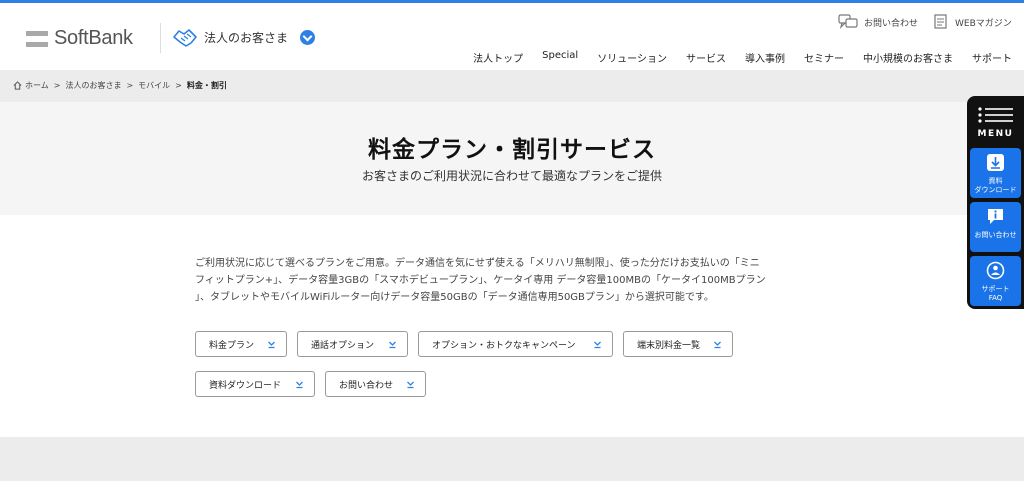 The width and height of the screenshot is (1024, 481). I want to click on side-menu-label: MENU, so click(995, 134).